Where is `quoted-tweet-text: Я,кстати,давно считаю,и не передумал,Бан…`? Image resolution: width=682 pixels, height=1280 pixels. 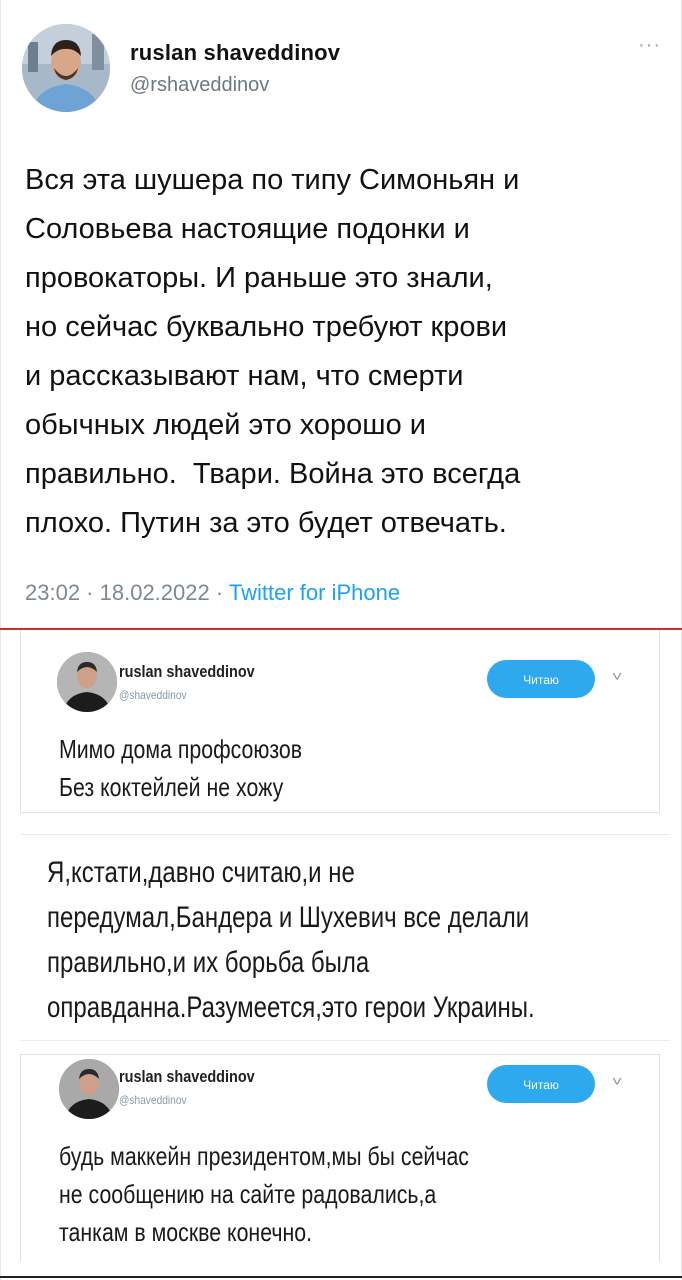 quoted-tweet-text: Я,кстати,давно считаю,и не передумал,Бан… is located at coordinates (303, 940).